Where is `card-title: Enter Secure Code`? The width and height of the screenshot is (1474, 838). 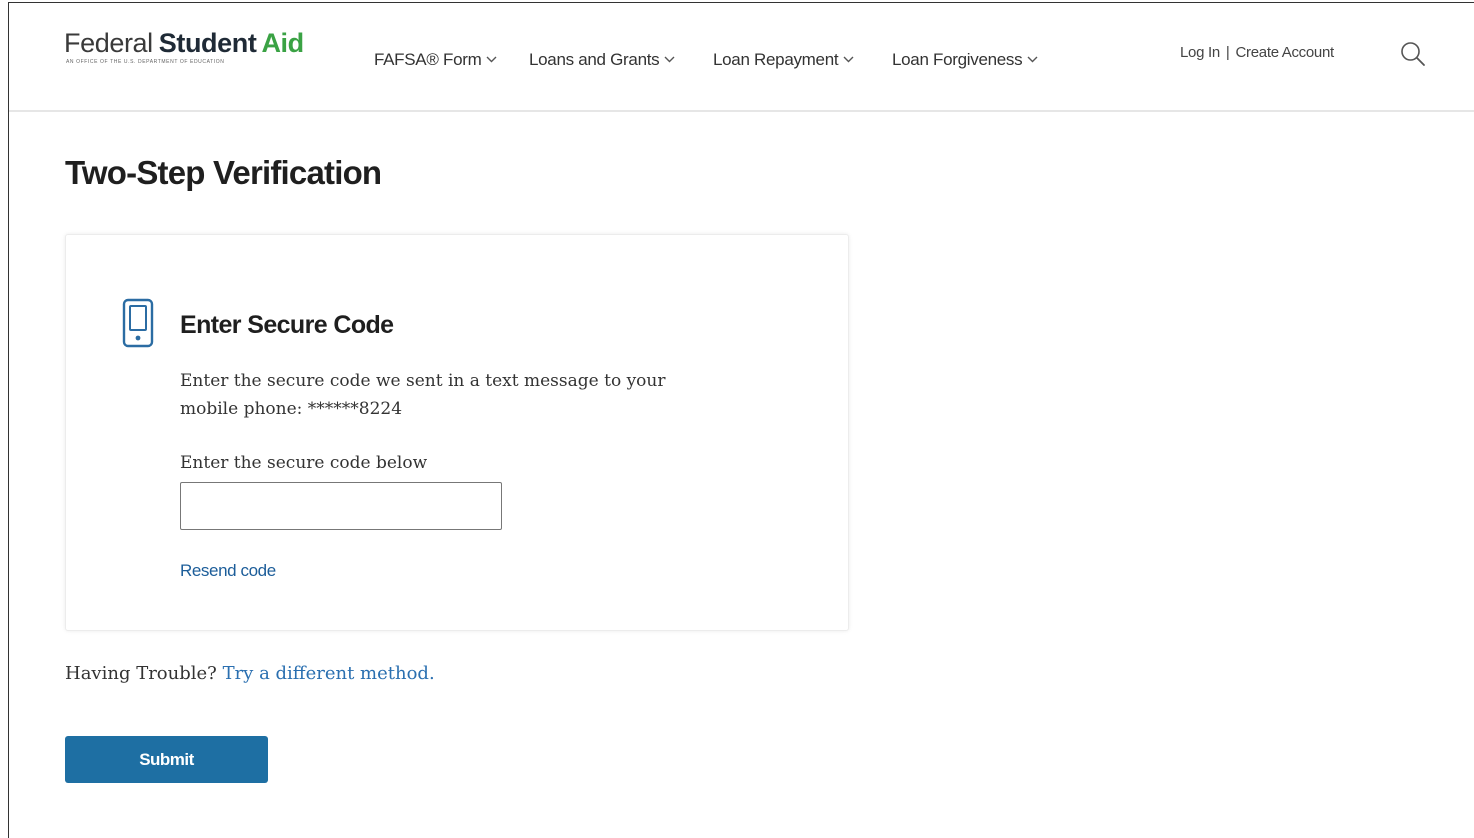
card-title: Enter Secure Code is located at coordinates (287, 325).